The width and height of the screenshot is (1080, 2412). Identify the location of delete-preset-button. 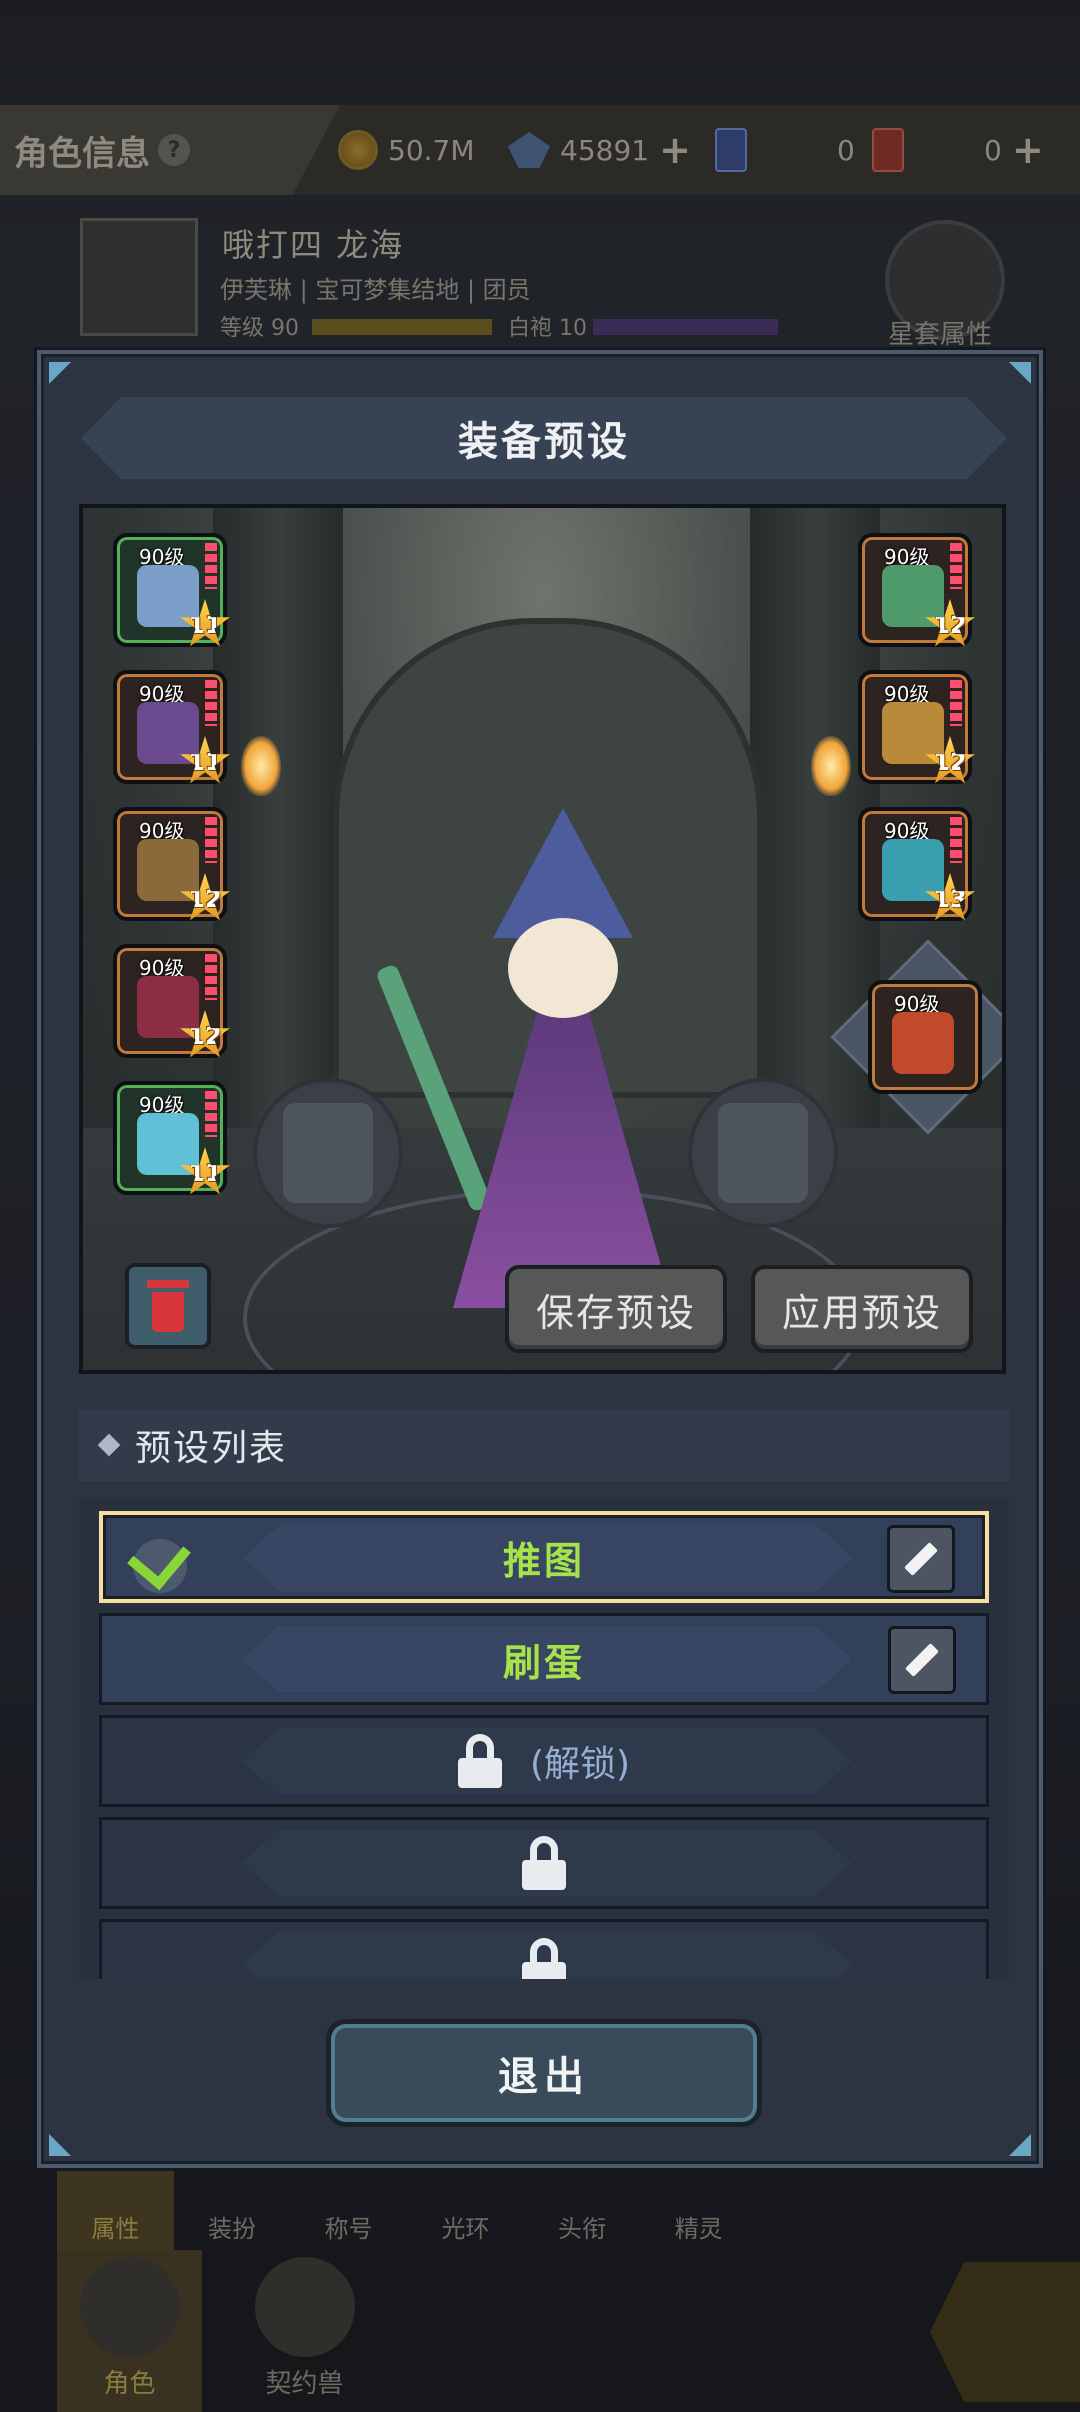
(168, 1306).